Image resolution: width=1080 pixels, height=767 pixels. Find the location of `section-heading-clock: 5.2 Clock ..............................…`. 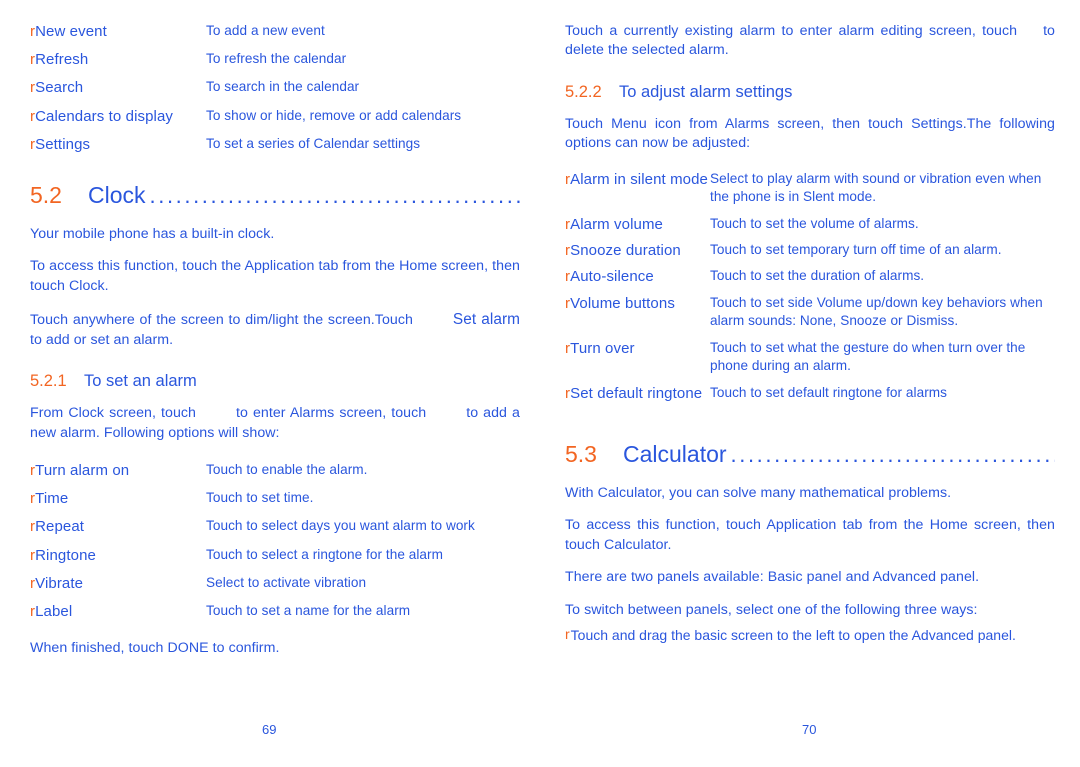

section-heading-clock: 5.2 Clock ..............................… is located at coordinates (275, 195).